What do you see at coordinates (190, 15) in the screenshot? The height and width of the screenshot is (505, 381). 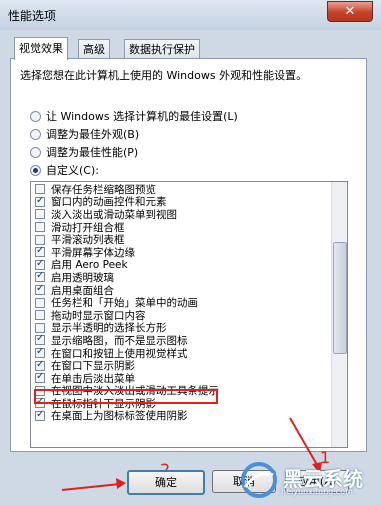 I see `title-bar: 性能选项 ✕` at bounding box center [190, 15].